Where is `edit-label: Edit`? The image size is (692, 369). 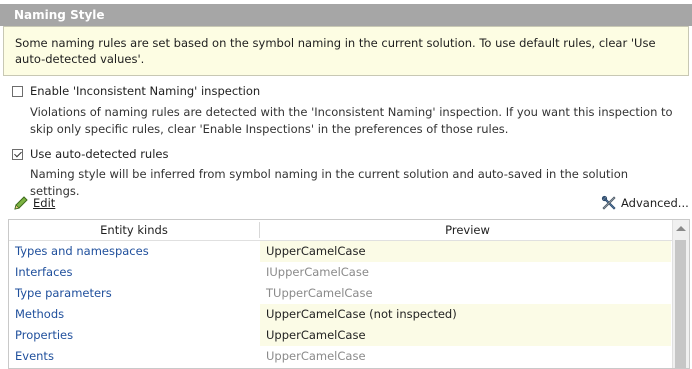
edit-label: Edit is located at coordinates (44, 203).